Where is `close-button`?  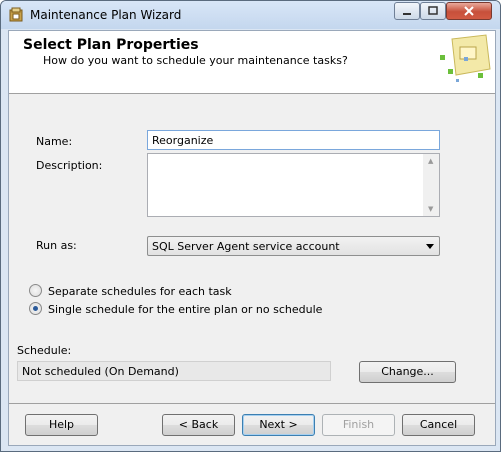 close-button is located at coordinates (469, 11).